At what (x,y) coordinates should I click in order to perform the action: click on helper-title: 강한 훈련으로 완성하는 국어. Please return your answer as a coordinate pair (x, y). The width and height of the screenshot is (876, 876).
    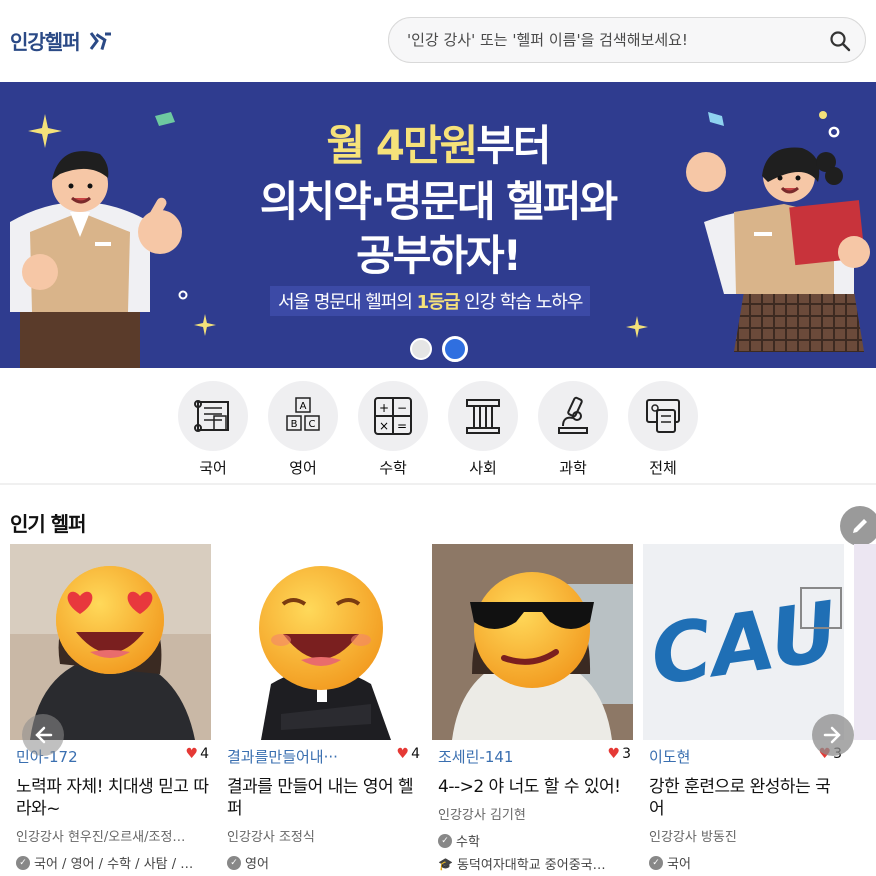
    Looking at the image, I should click on (740, 798).